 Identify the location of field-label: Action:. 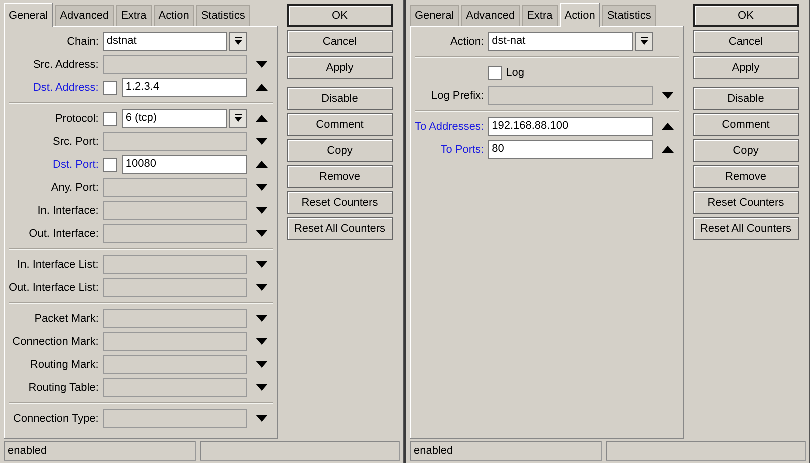
(466, 42).